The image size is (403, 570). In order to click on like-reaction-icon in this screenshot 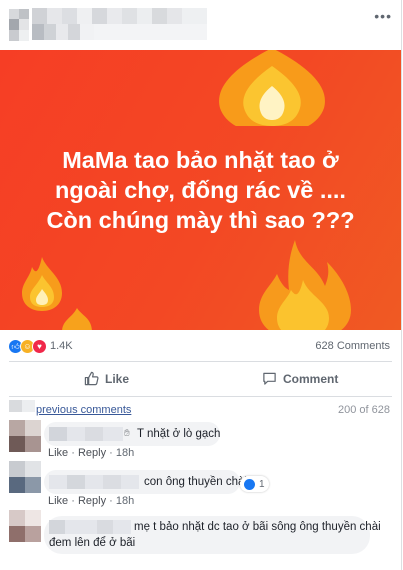, I will do `click(249, 484)`.